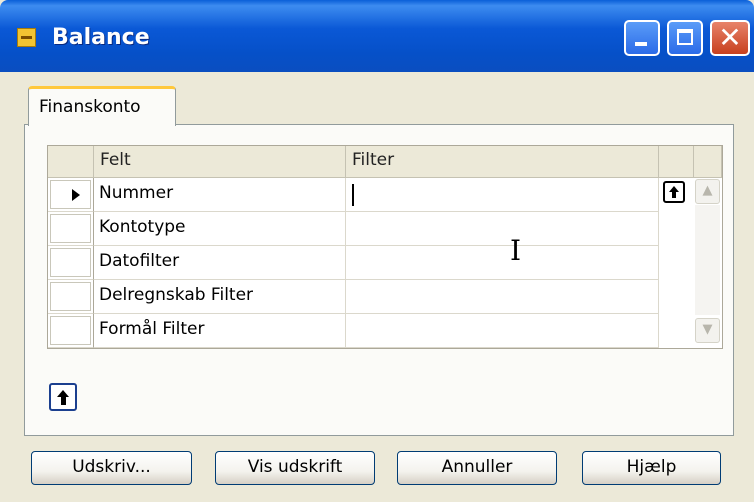 Image resolution: width=754 pixels, height=502 pixels. I want to click on app-icon, so click(26, 37).